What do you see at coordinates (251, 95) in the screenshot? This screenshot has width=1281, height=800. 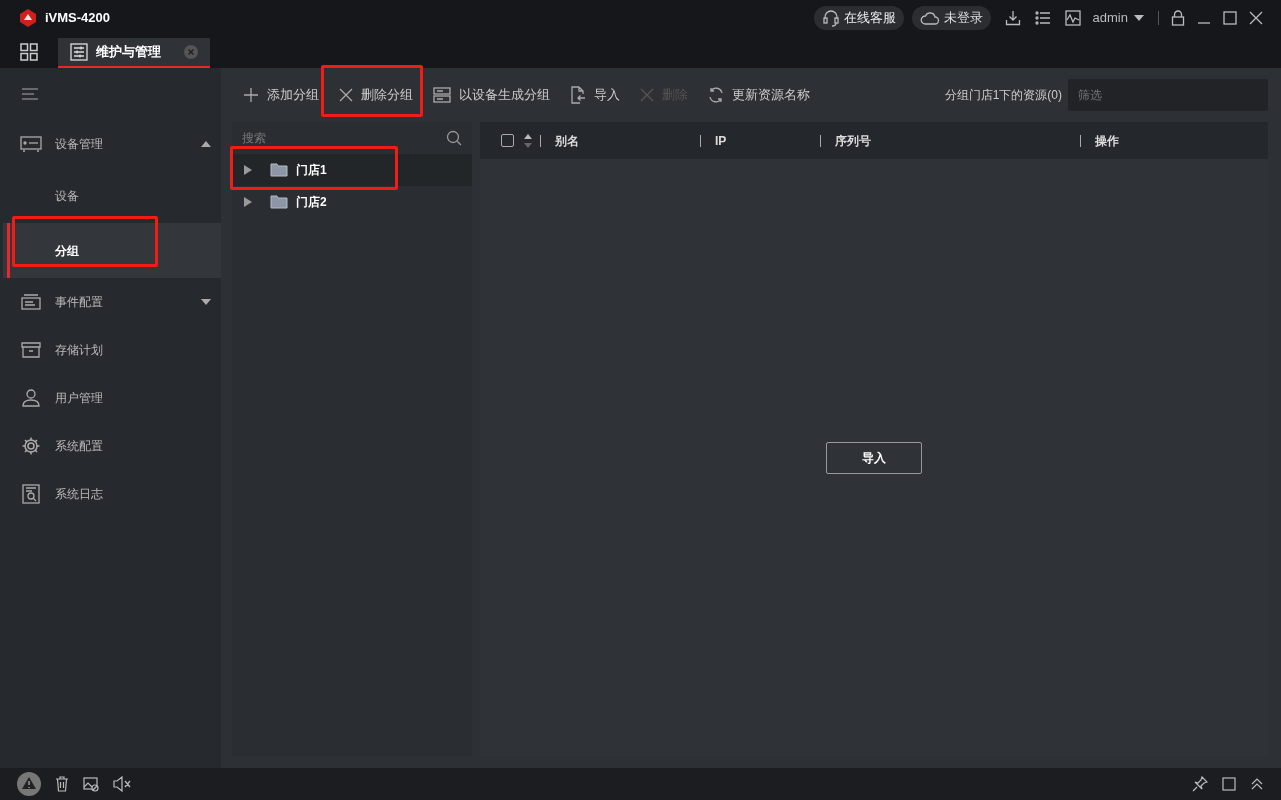 I see `plus-icon` at bounding box center [251, 95].